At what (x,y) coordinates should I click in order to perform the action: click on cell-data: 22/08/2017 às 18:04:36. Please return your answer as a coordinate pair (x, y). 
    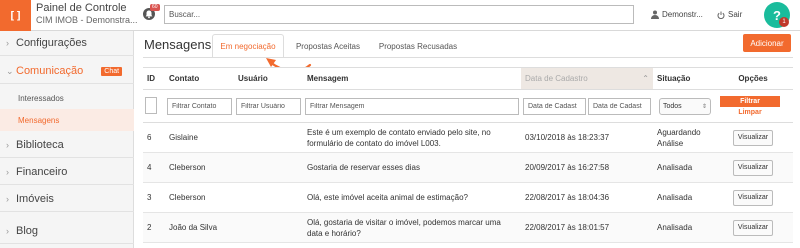
    Looking at the image, I should click on (587, 197).